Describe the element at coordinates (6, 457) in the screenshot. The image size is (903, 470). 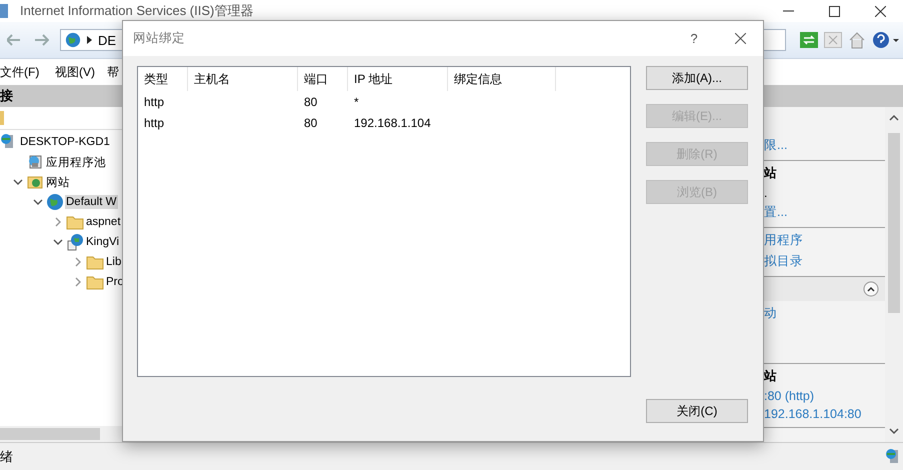
I see `status-text: 绪` at that location.